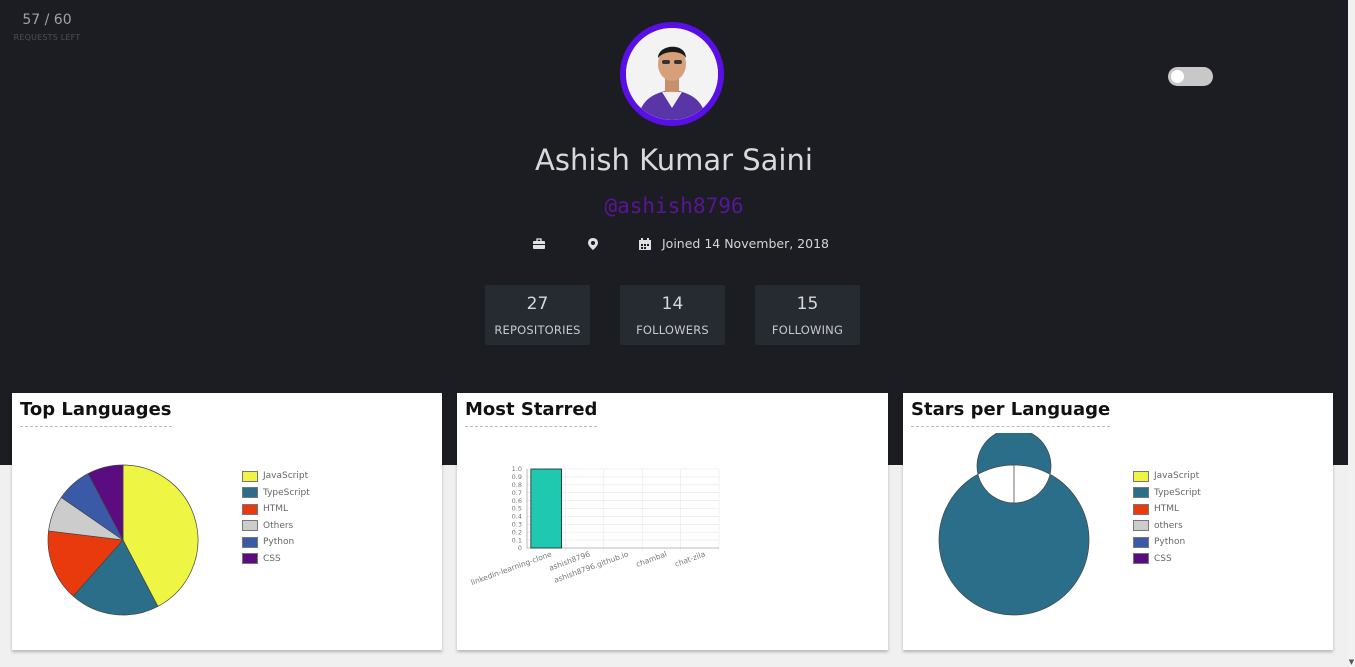 This screenshot has height=667, width=1355. Describe the element at coordinates (517, 485) in the screenshot. I see `y-tick-label: 0.8` at that location.